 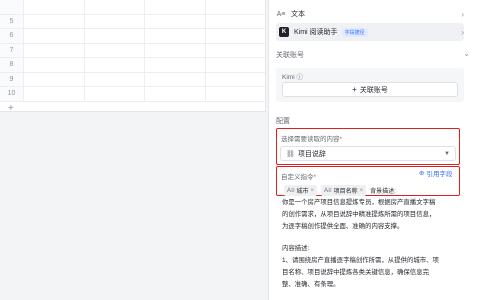 What do you see at coordinates (370, 89) in the screenshot?
I see `link-account-button: + 关联账号` at bounding box center [370, 89].